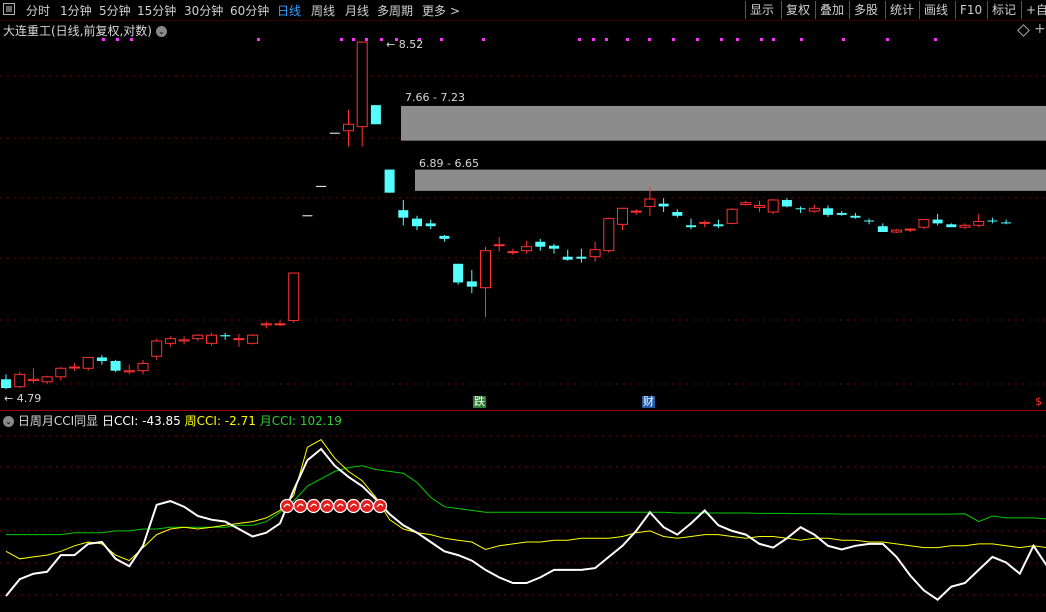  What do you see at coordinates (867, 10) in the screenshot?
I see `multi-stock-button: 多股` at bounding box center [867, 10].